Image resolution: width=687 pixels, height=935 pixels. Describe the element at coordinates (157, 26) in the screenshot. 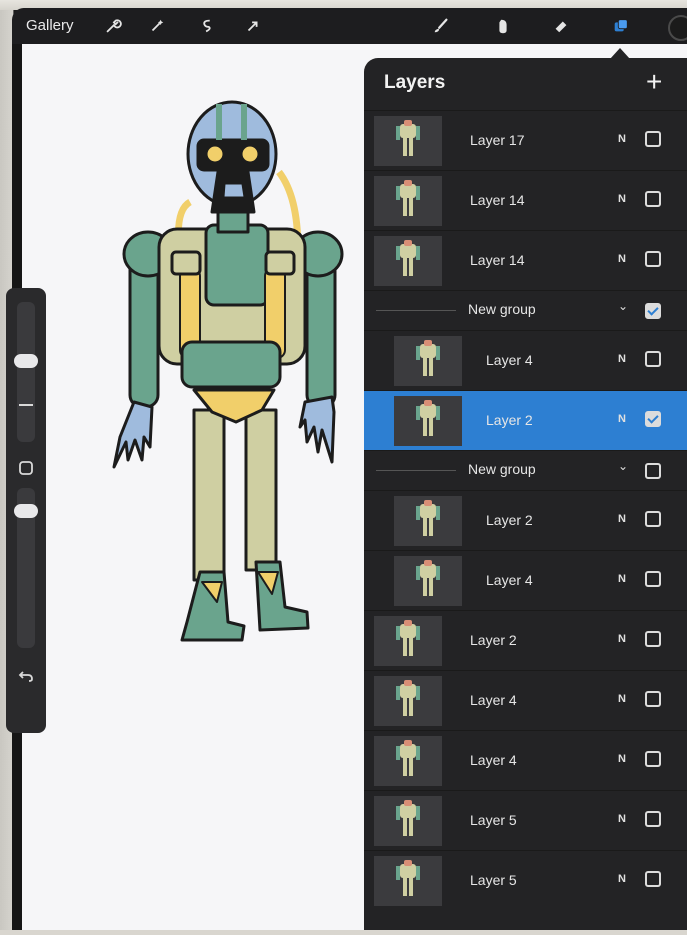

I see `magic-wand-icon` at that location.